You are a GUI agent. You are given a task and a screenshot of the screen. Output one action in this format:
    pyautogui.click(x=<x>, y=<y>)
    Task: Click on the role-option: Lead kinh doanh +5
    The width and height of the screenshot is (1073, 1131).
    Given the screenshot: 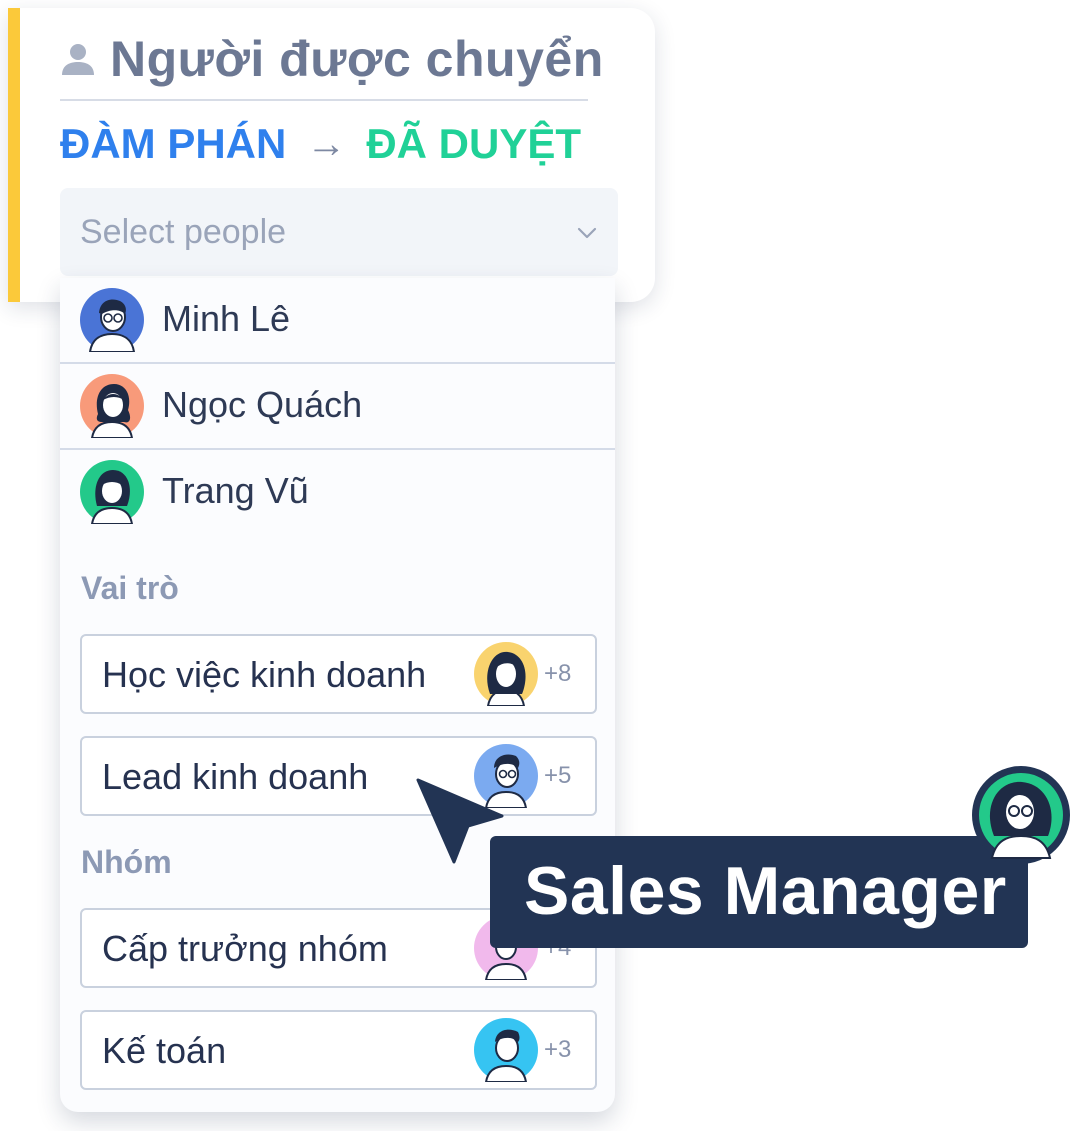 What is the action you would take?
    pyautogui.click(x=338, y=776)
    